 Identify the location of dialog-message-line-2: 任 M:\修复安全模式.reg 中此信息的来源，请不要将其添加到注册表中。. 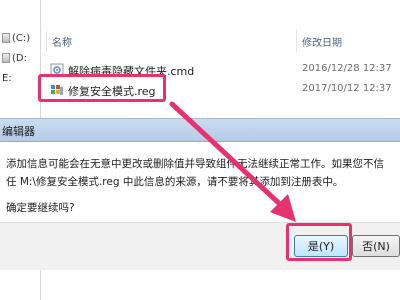
(175, 182).